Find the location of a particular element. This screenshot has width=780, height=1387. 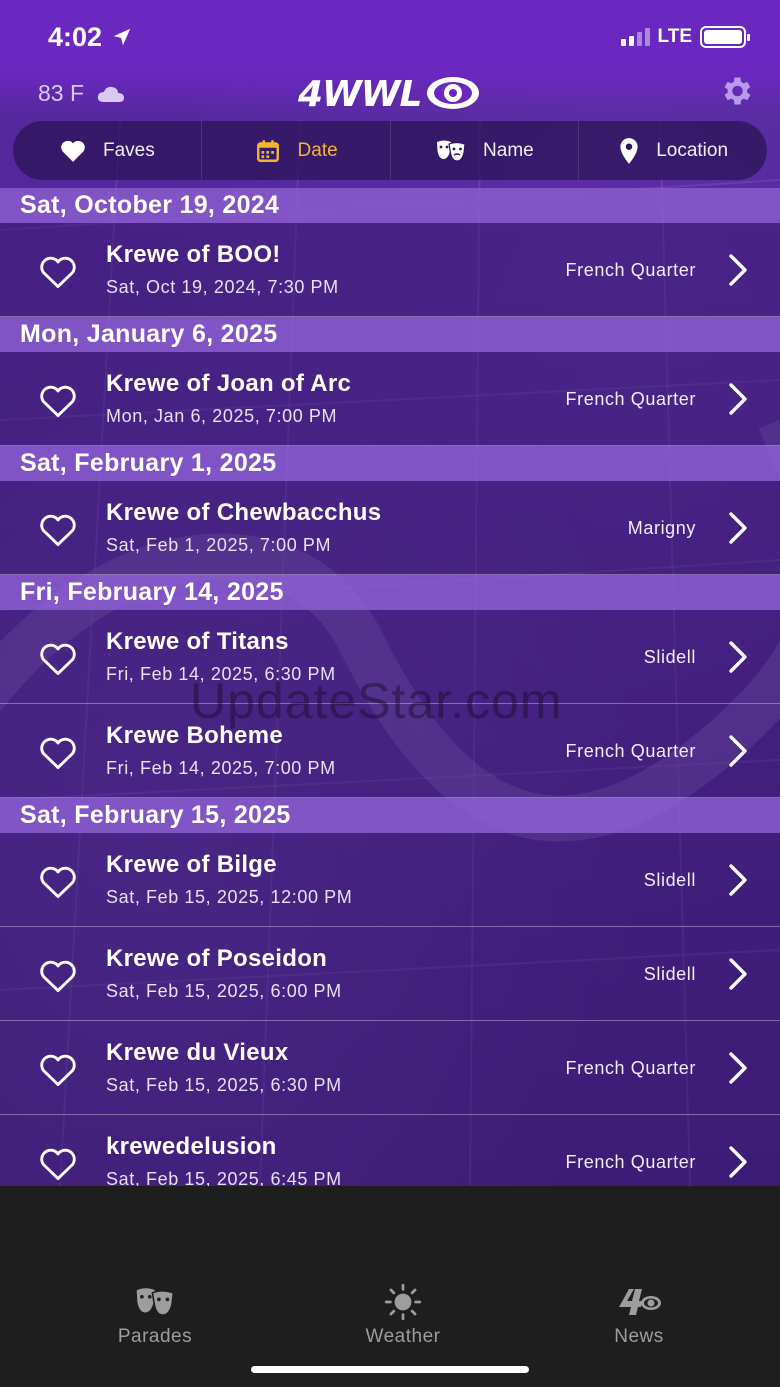

parade-datetime: Sat, Feb 15, 2025, 12:00 PM is located at coordinates (229, 897).